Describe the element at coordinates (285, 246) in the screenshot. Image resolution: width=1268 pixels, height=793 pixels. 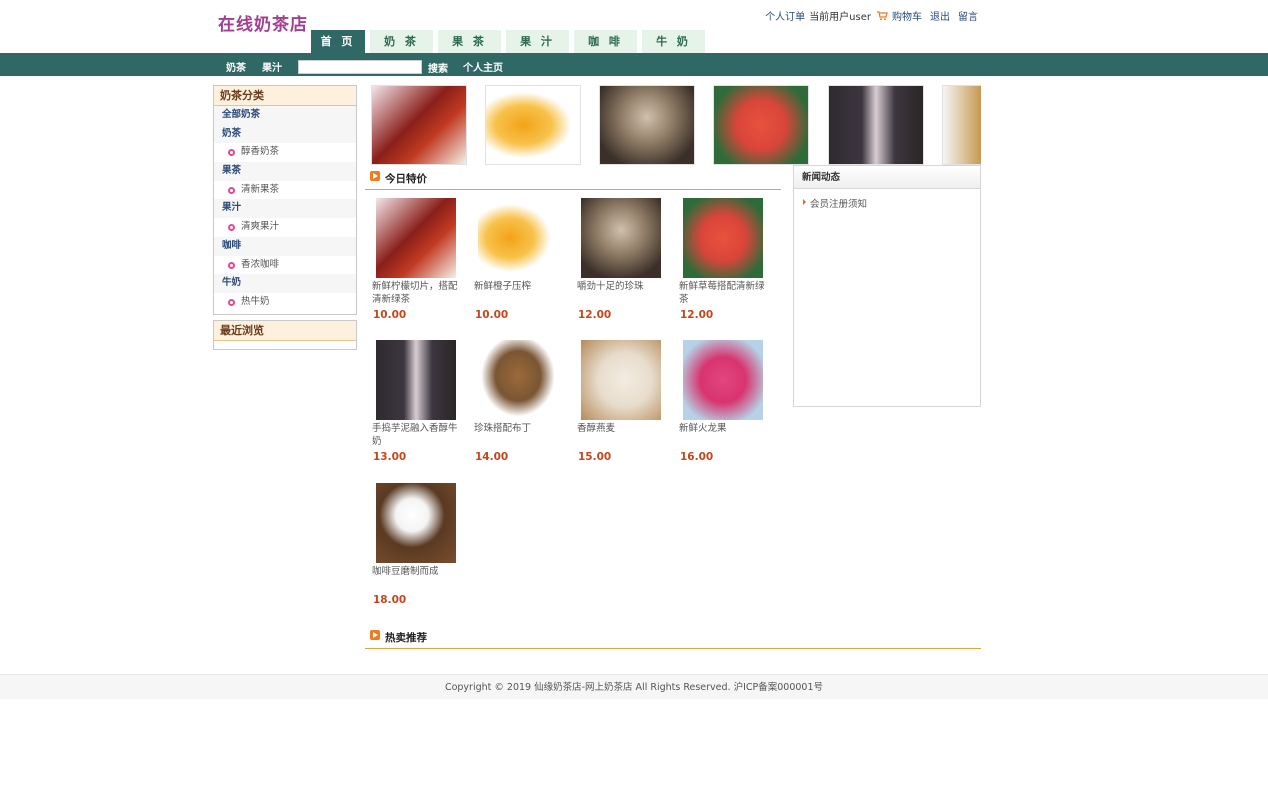
I see `category-group: 咖啡` at that location.